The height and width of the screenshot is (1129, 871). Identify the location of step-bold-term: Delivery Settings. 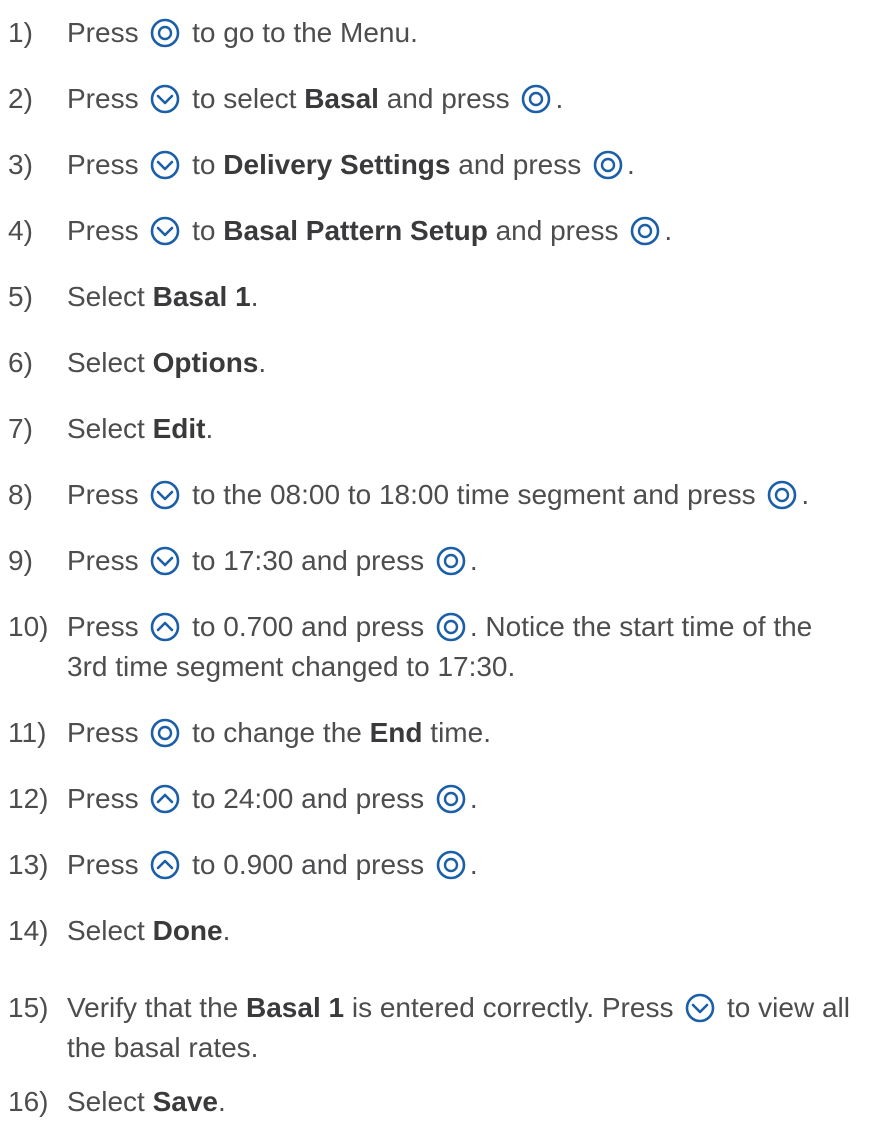
(337, 164).